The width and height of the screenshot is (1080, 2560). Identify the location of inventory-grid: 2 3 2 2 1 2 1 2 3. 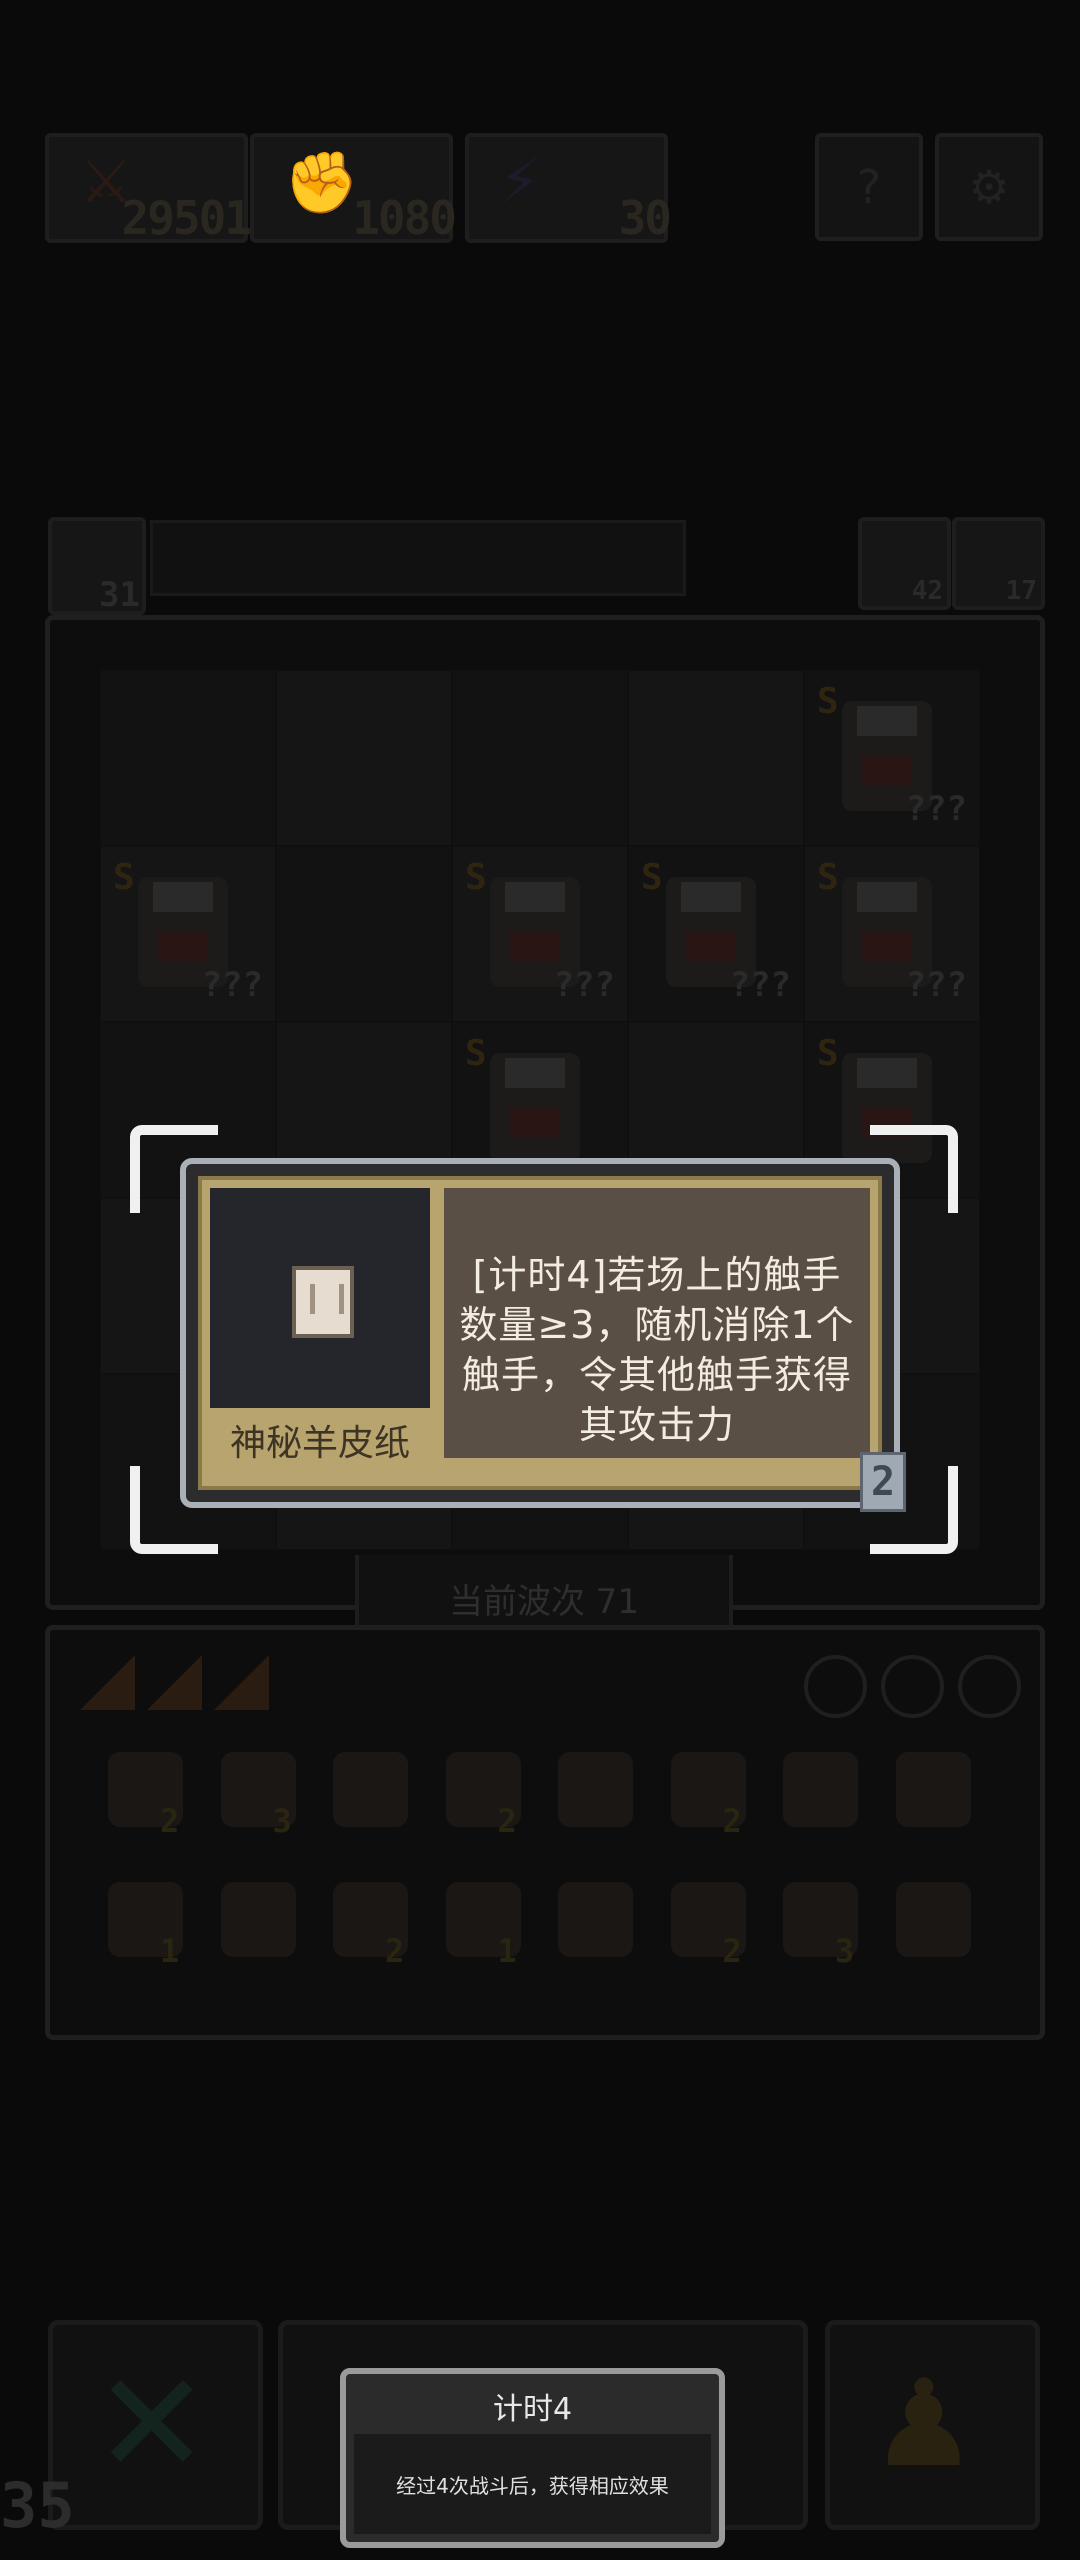
(540, 1870).